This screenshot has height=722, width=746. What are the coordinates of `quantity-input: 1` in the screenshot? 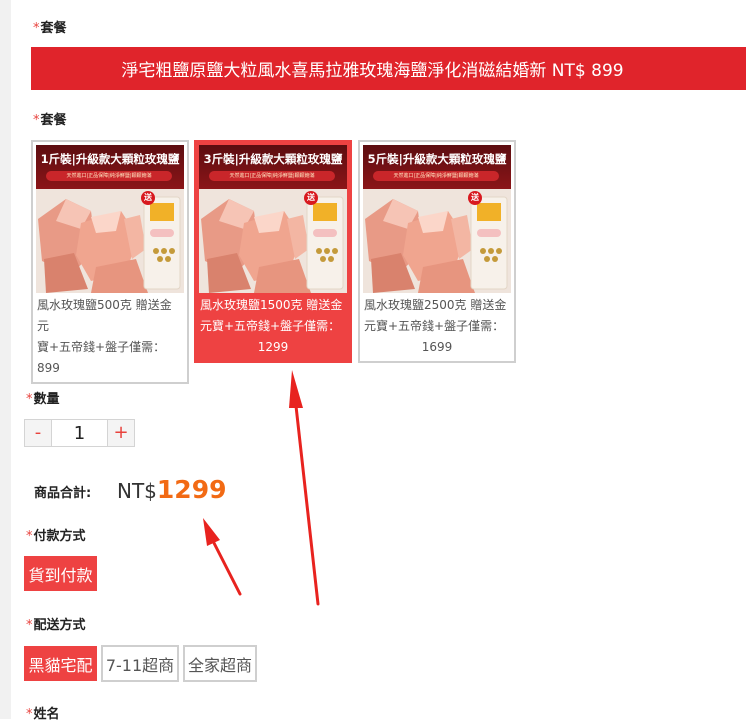 It's located at (79, 433).